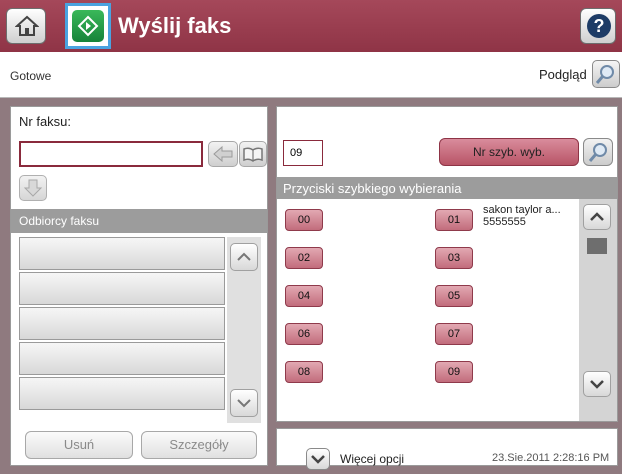 The image size is (622, 474). What do you see at coordinates (551, 458) in the screenshot?
I see `datetime: 23.Sie.2011 2:28:16 PM` at bounding box center [551, 458].